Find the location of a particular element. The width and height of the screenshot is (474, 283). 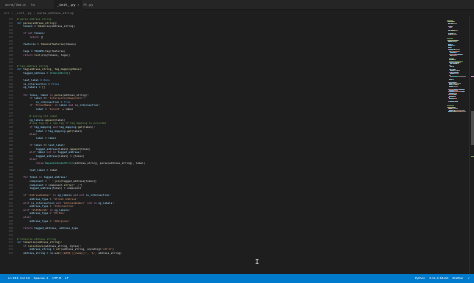

code-token: + label is located at coordinates (67, 109).